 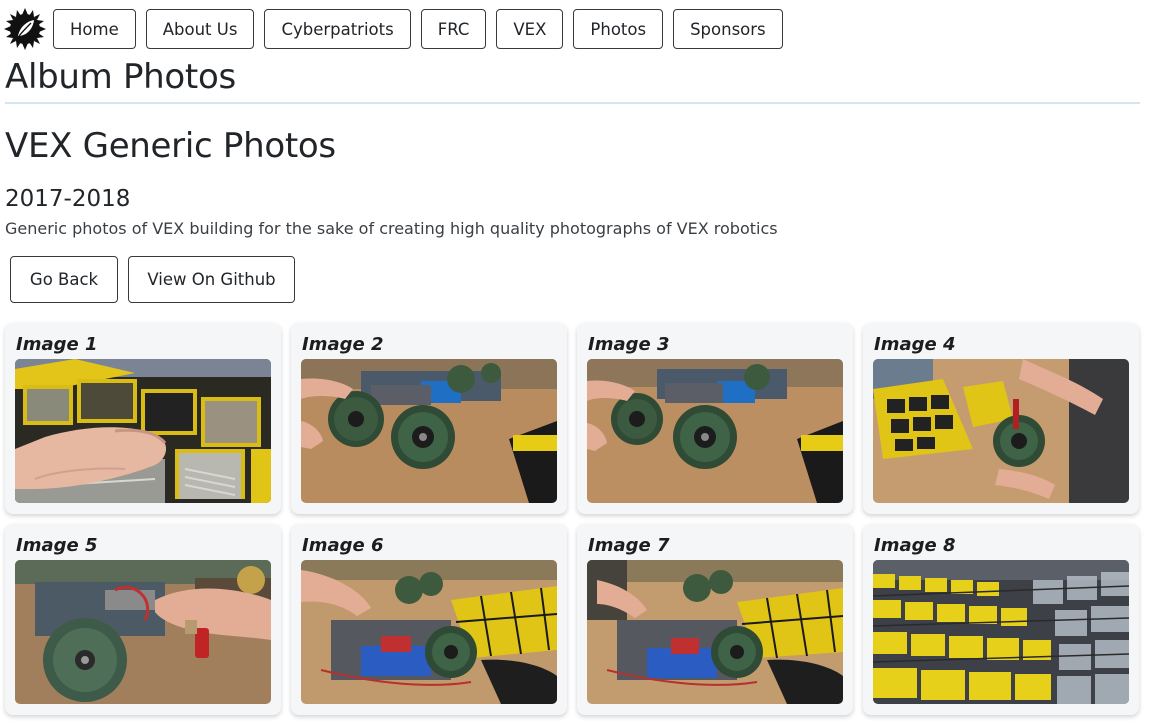 I want to click on photo-title: Image 4, so click(x=915, y=344).